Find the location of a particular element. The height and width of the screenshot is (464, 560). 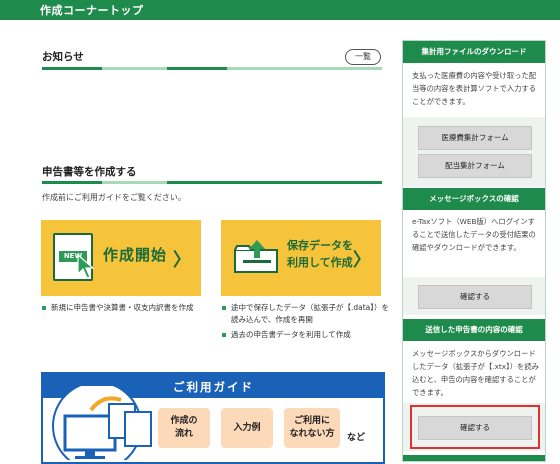

check-message-box-button: 確認する is located at coordinates (475, 297).